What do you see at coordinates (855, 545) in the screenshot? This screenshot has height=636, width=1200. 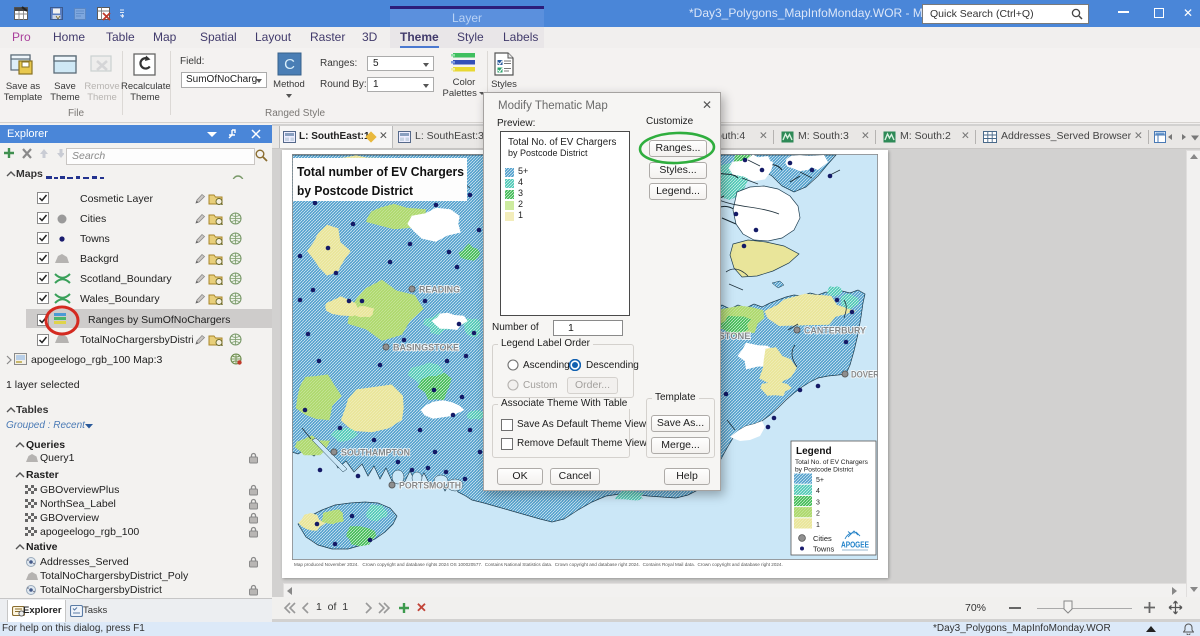 I see `svg-text: APOGEE` at bounding box center [855, 545].